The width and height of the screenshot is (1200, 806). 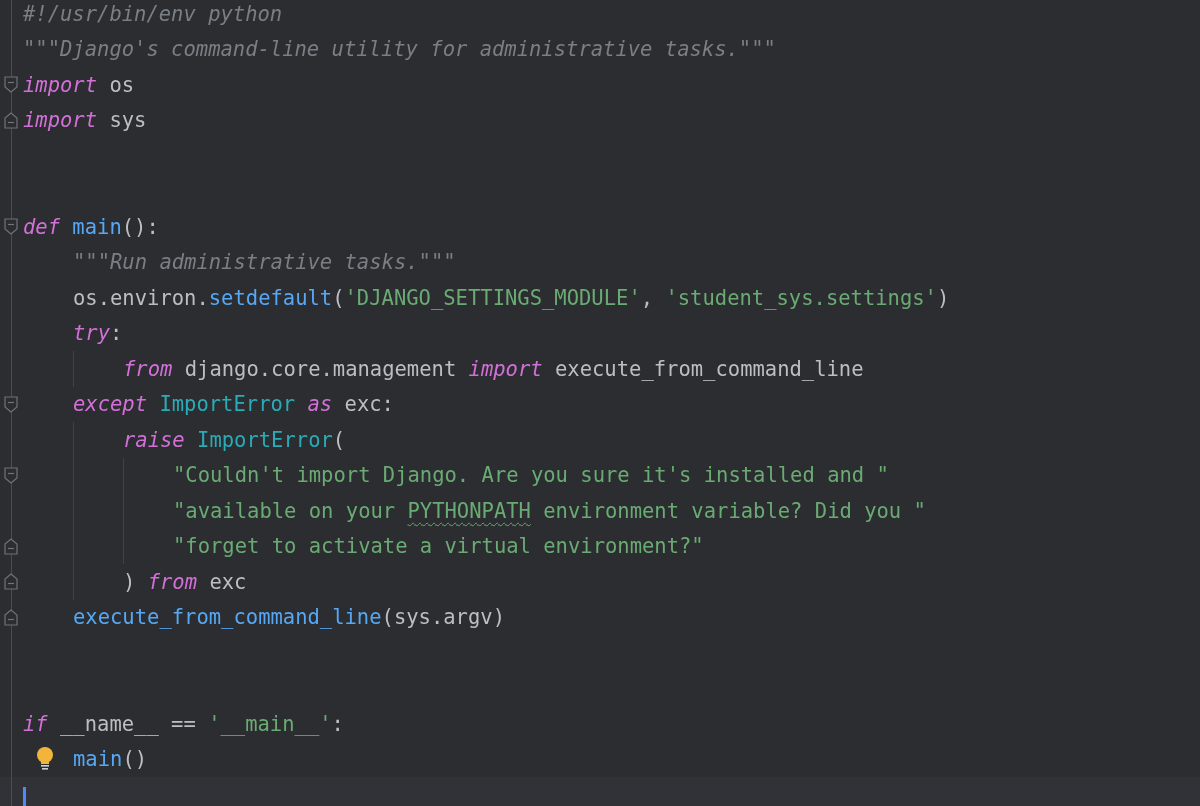 What do you see at coordinates (289, 617) in the screenshot?
I see `code-line: execute_from_command_line(sys.argv)` at bounding box center [289, 617].